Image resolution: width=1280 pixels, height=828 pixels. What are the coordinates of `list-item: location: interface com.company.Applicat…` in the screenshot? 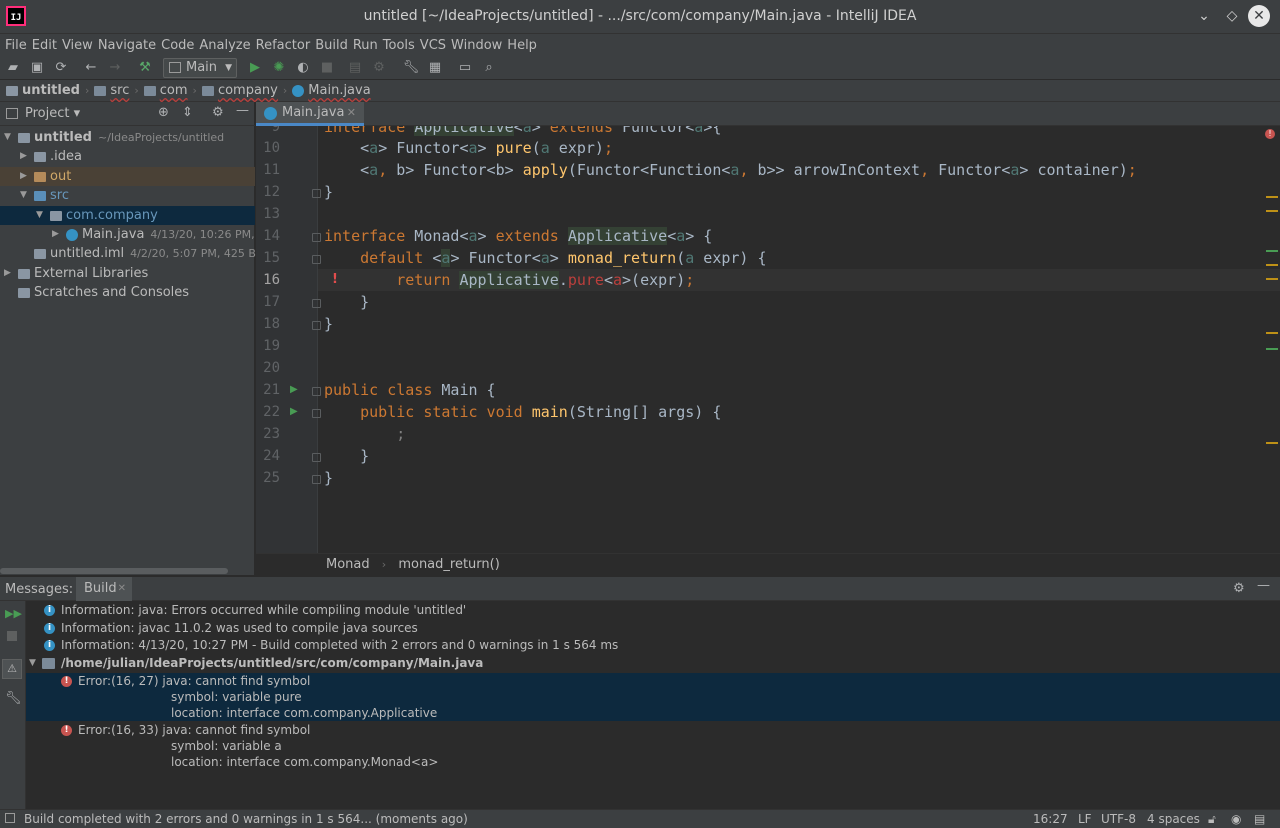 It's located at (653, 713).